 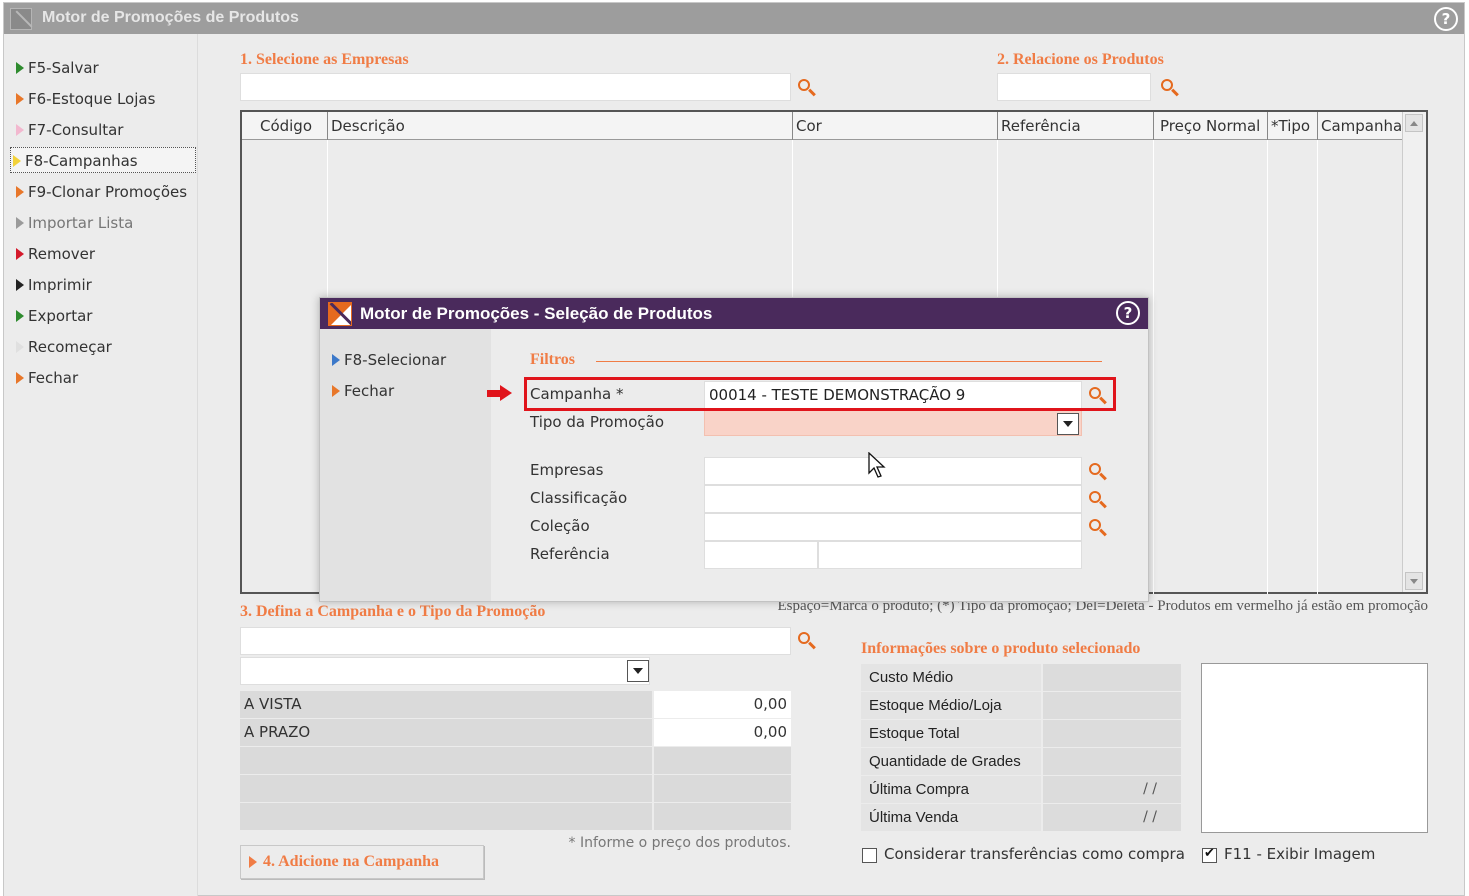 What do you see at coordinates (893, 527) in the screenshot?
I see `dialog-colecao-input` at bounding box center [893, 527].